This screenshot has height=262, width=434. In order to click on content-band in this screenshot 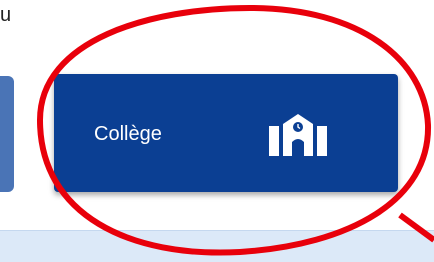, I will do `click(217, 246)`.